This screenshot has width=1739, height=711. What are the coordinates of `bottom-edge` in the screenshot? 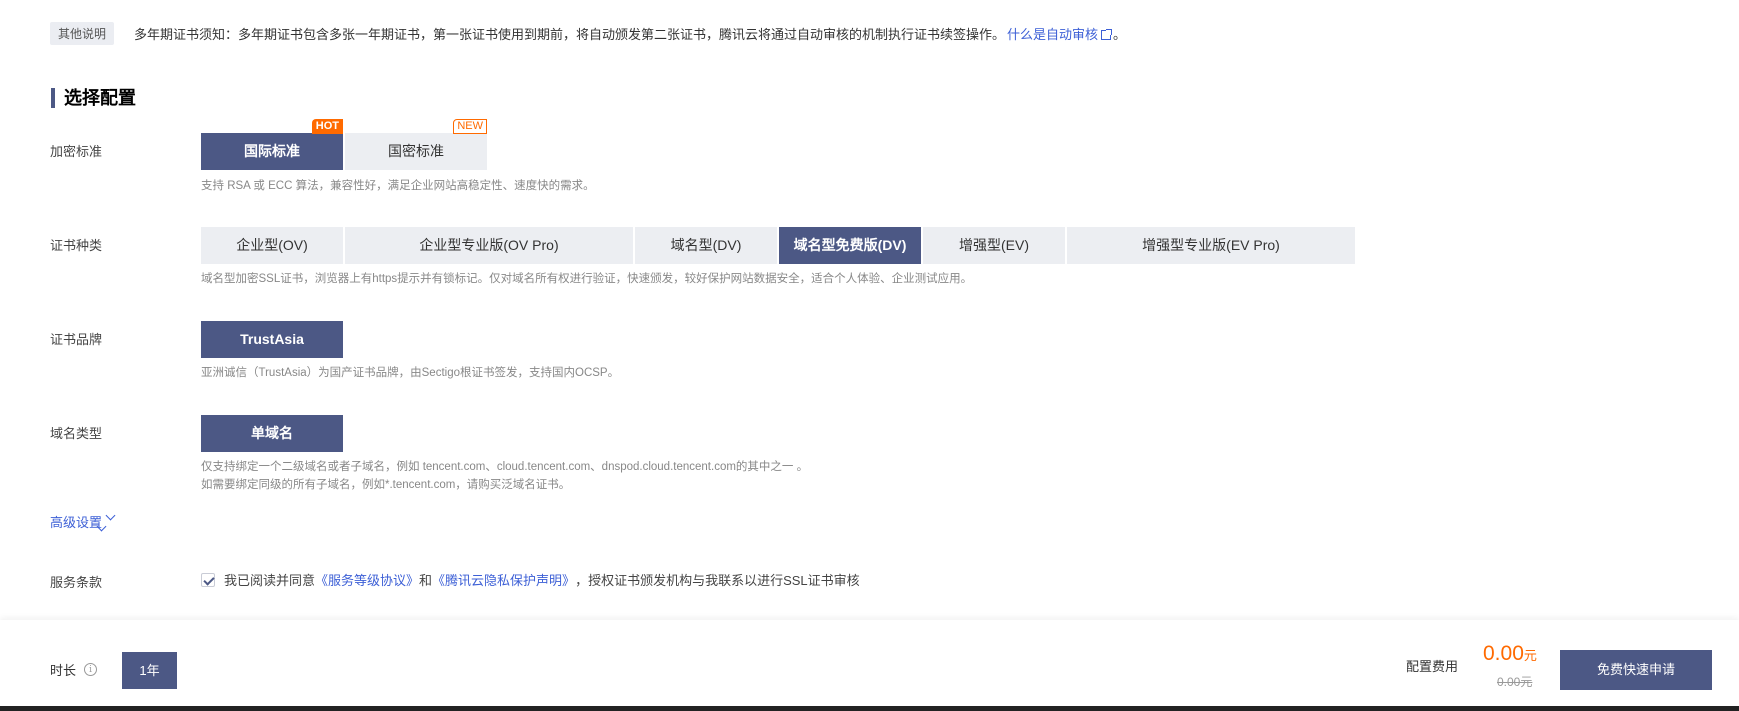 It's located at (869, 708).